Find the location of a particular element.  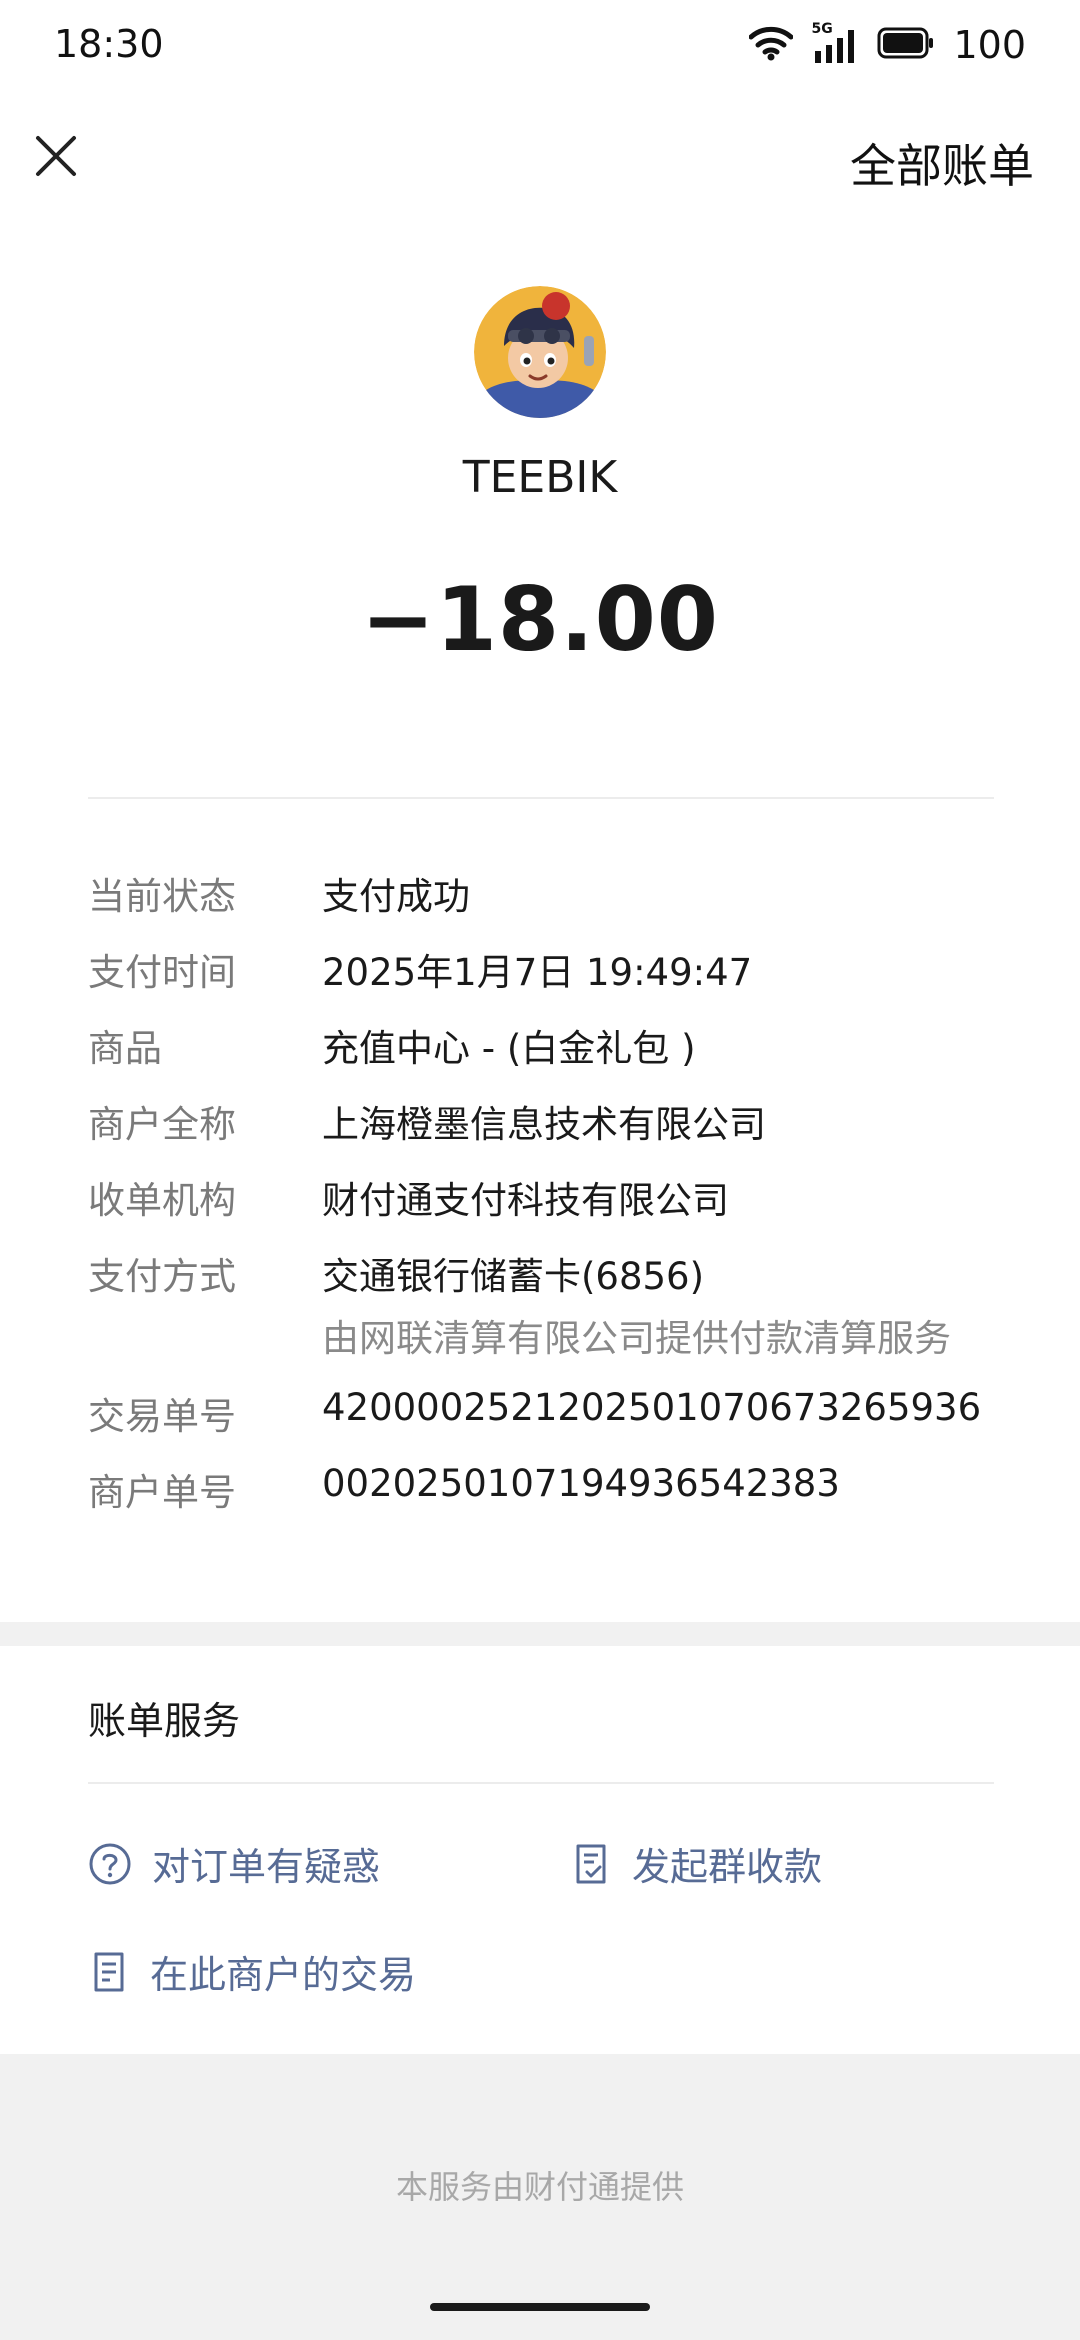

payment-amount: −18.00 is located at coordinates (540, 619).